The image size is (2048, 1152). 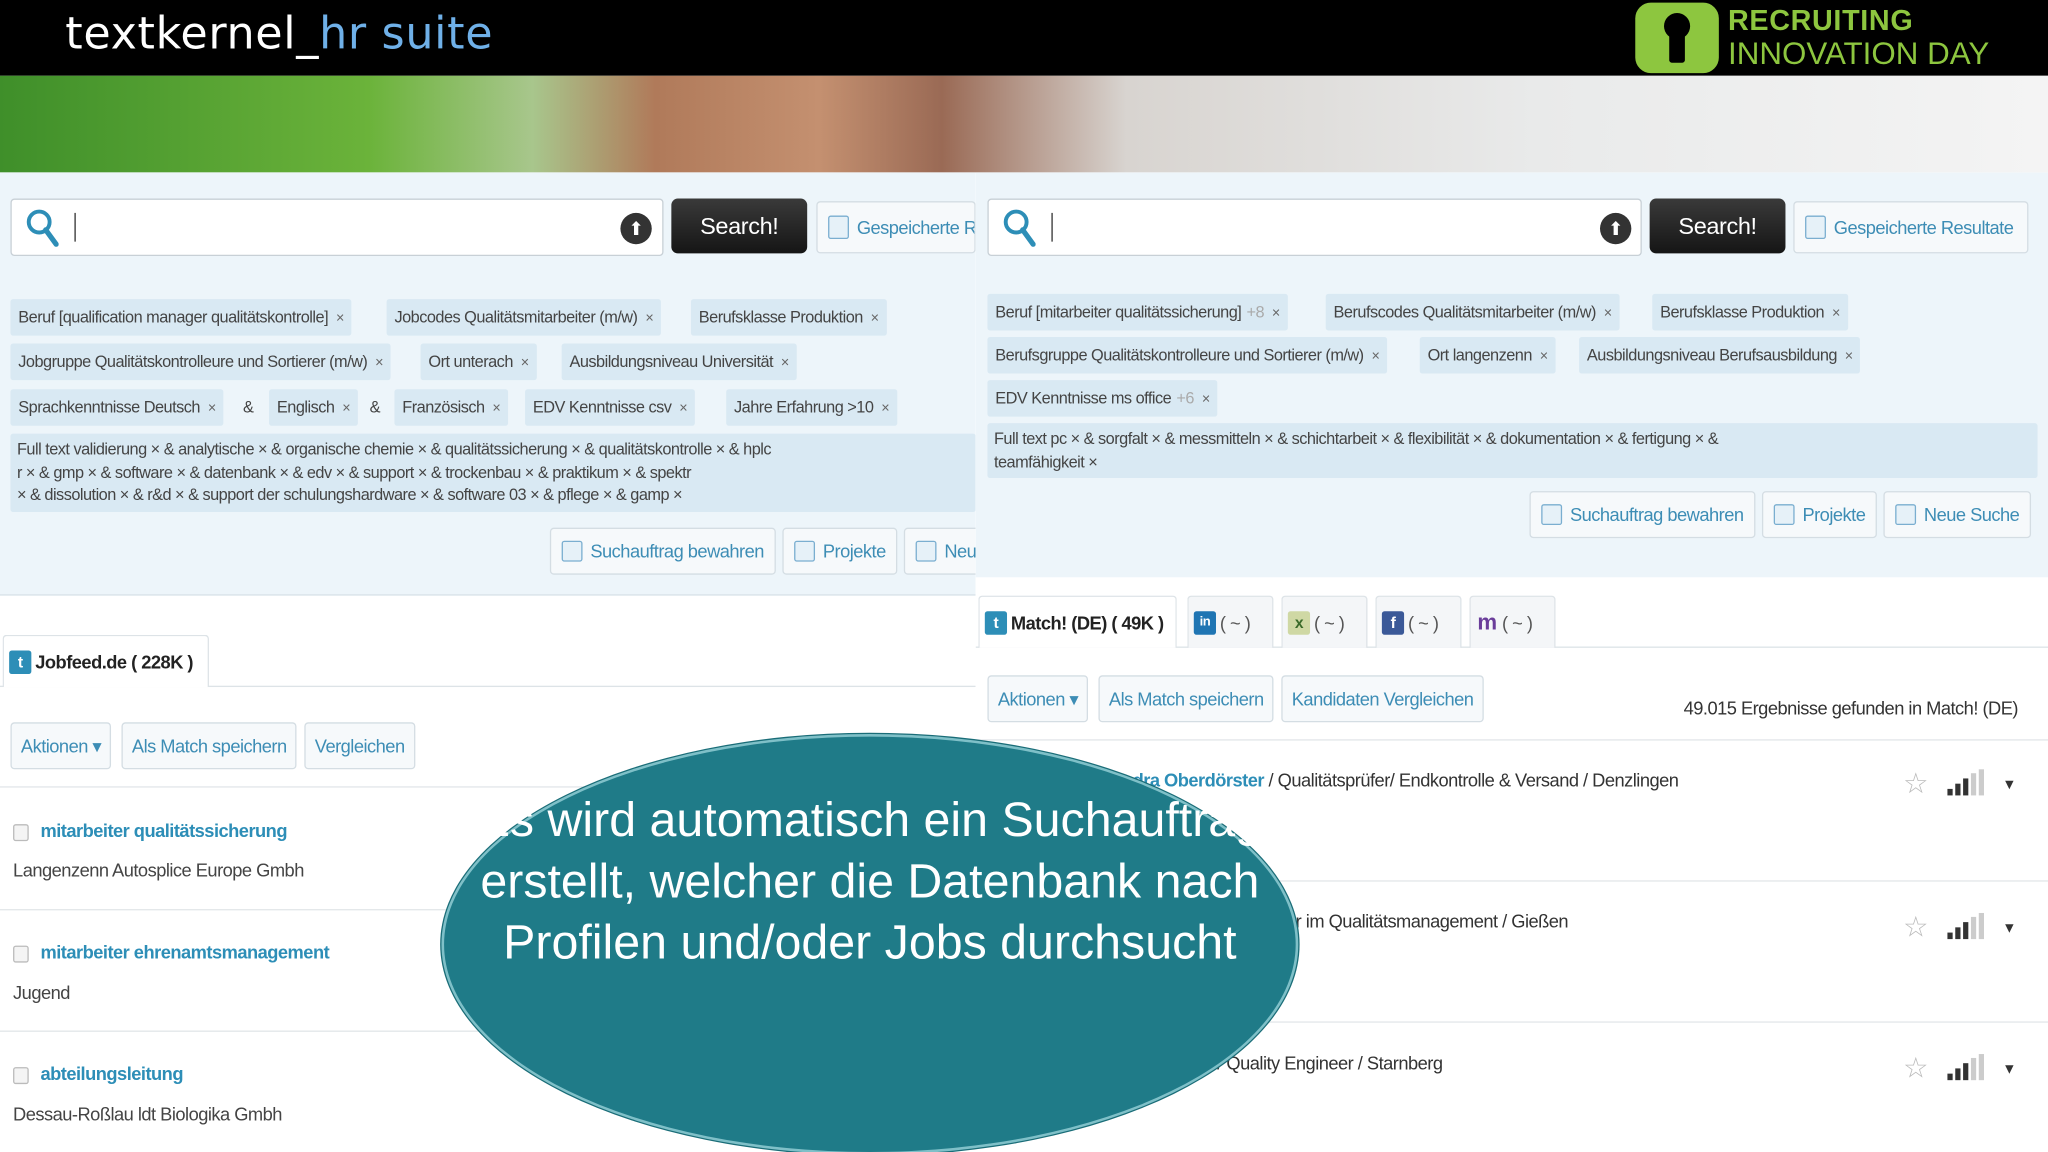 What do you see at coordinates (1382, 699) in the screenshot?
I see `compare-candidates-button: Kandidaten Vergleichen` at bounding box center [1382, 699].